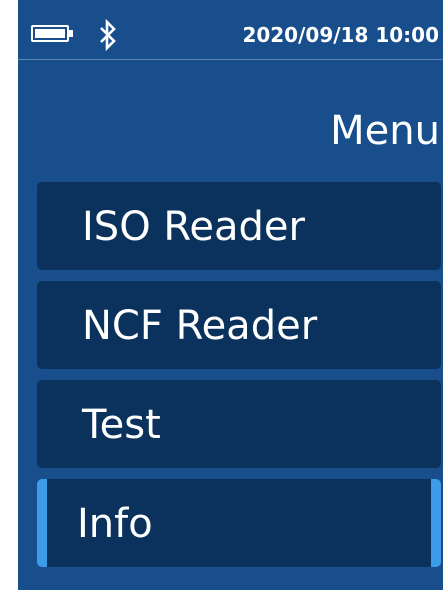  What do you see at coordinates (108, 35) in the screenshot?
I see `bluetooth-icon` at bounding box center [108, 35].